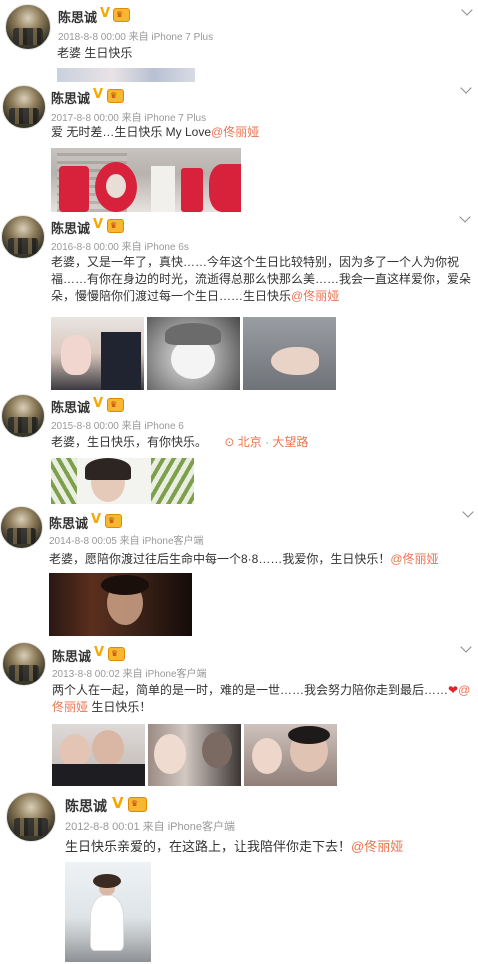  I want to click on post-meta: 2015-8-8 00:00 来自 iPhone 6, so click(117, 424).